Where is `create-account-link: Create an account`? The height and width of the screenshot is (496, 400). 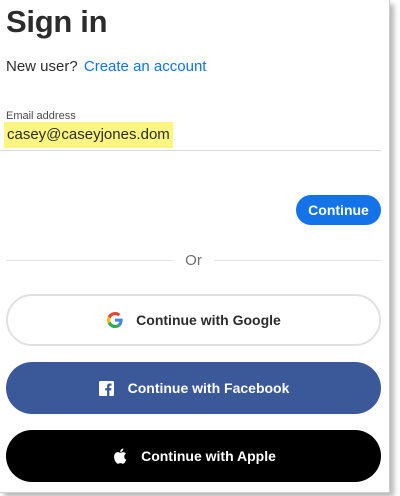
create-account-link: Create an account is located at coordinates (145, 66).